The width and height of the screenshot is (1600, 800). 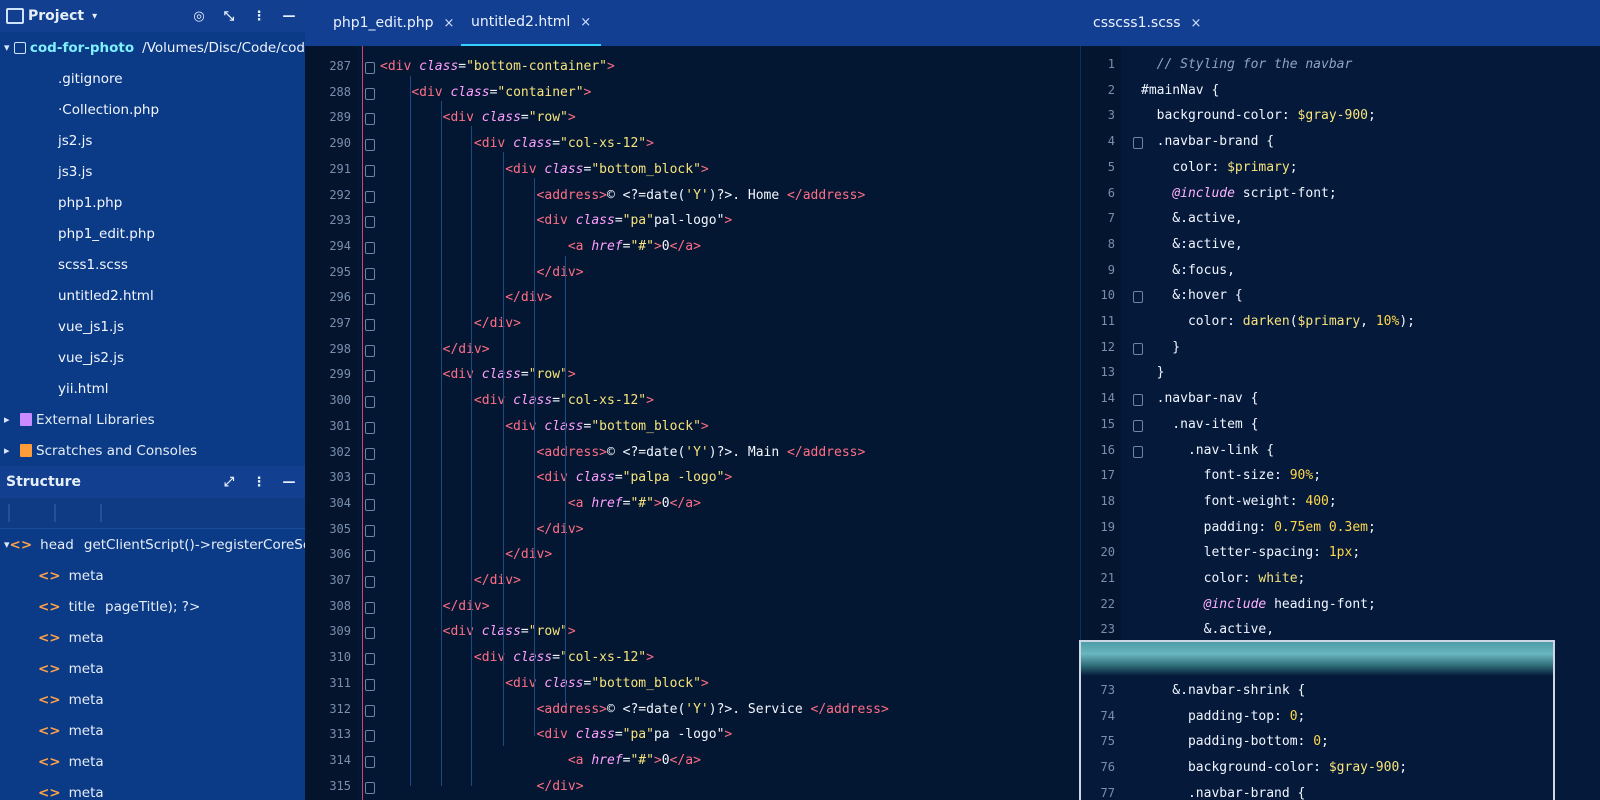 I want to click on tab-untitled2: untitled2.html ×, so click(x=531, y=23).